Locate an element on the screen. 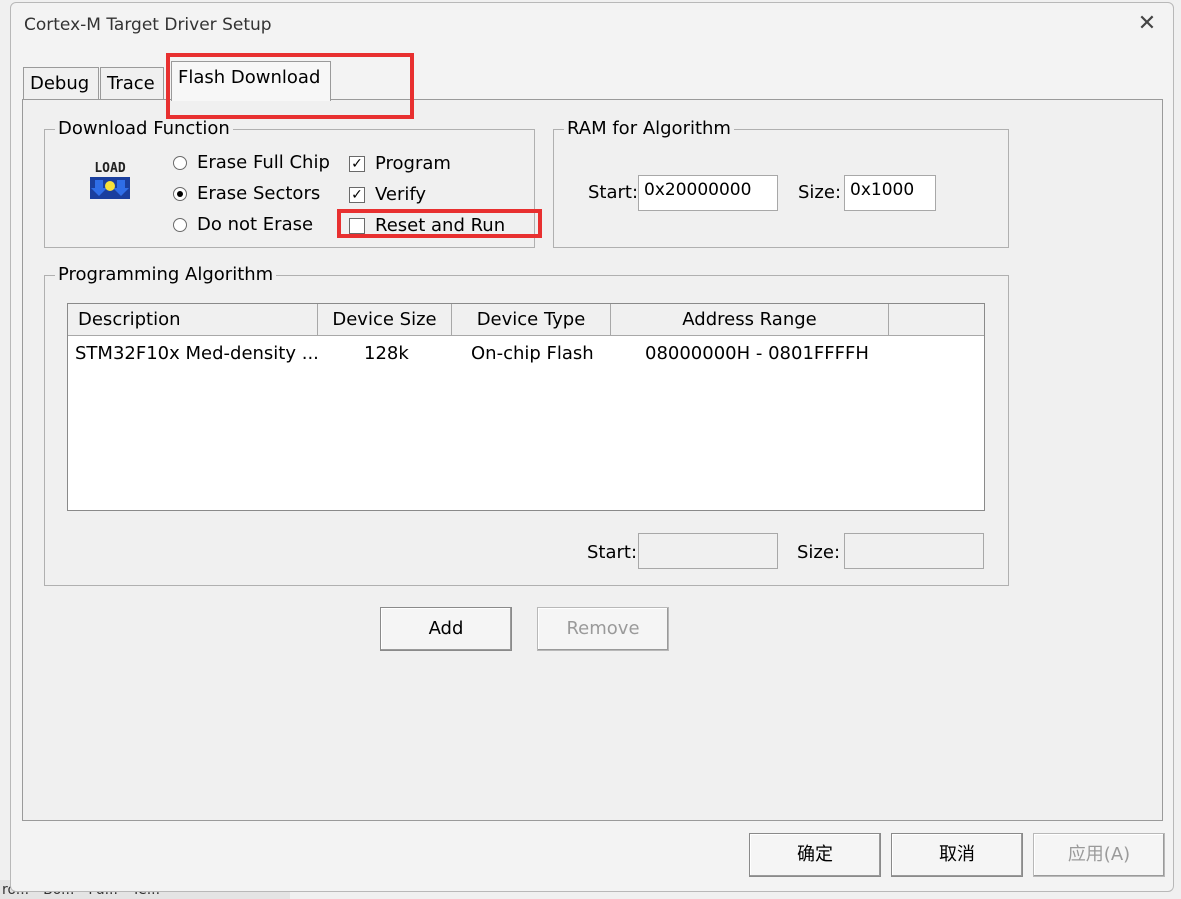  ram-start-label: Start: is located at coordinates (613, 192).